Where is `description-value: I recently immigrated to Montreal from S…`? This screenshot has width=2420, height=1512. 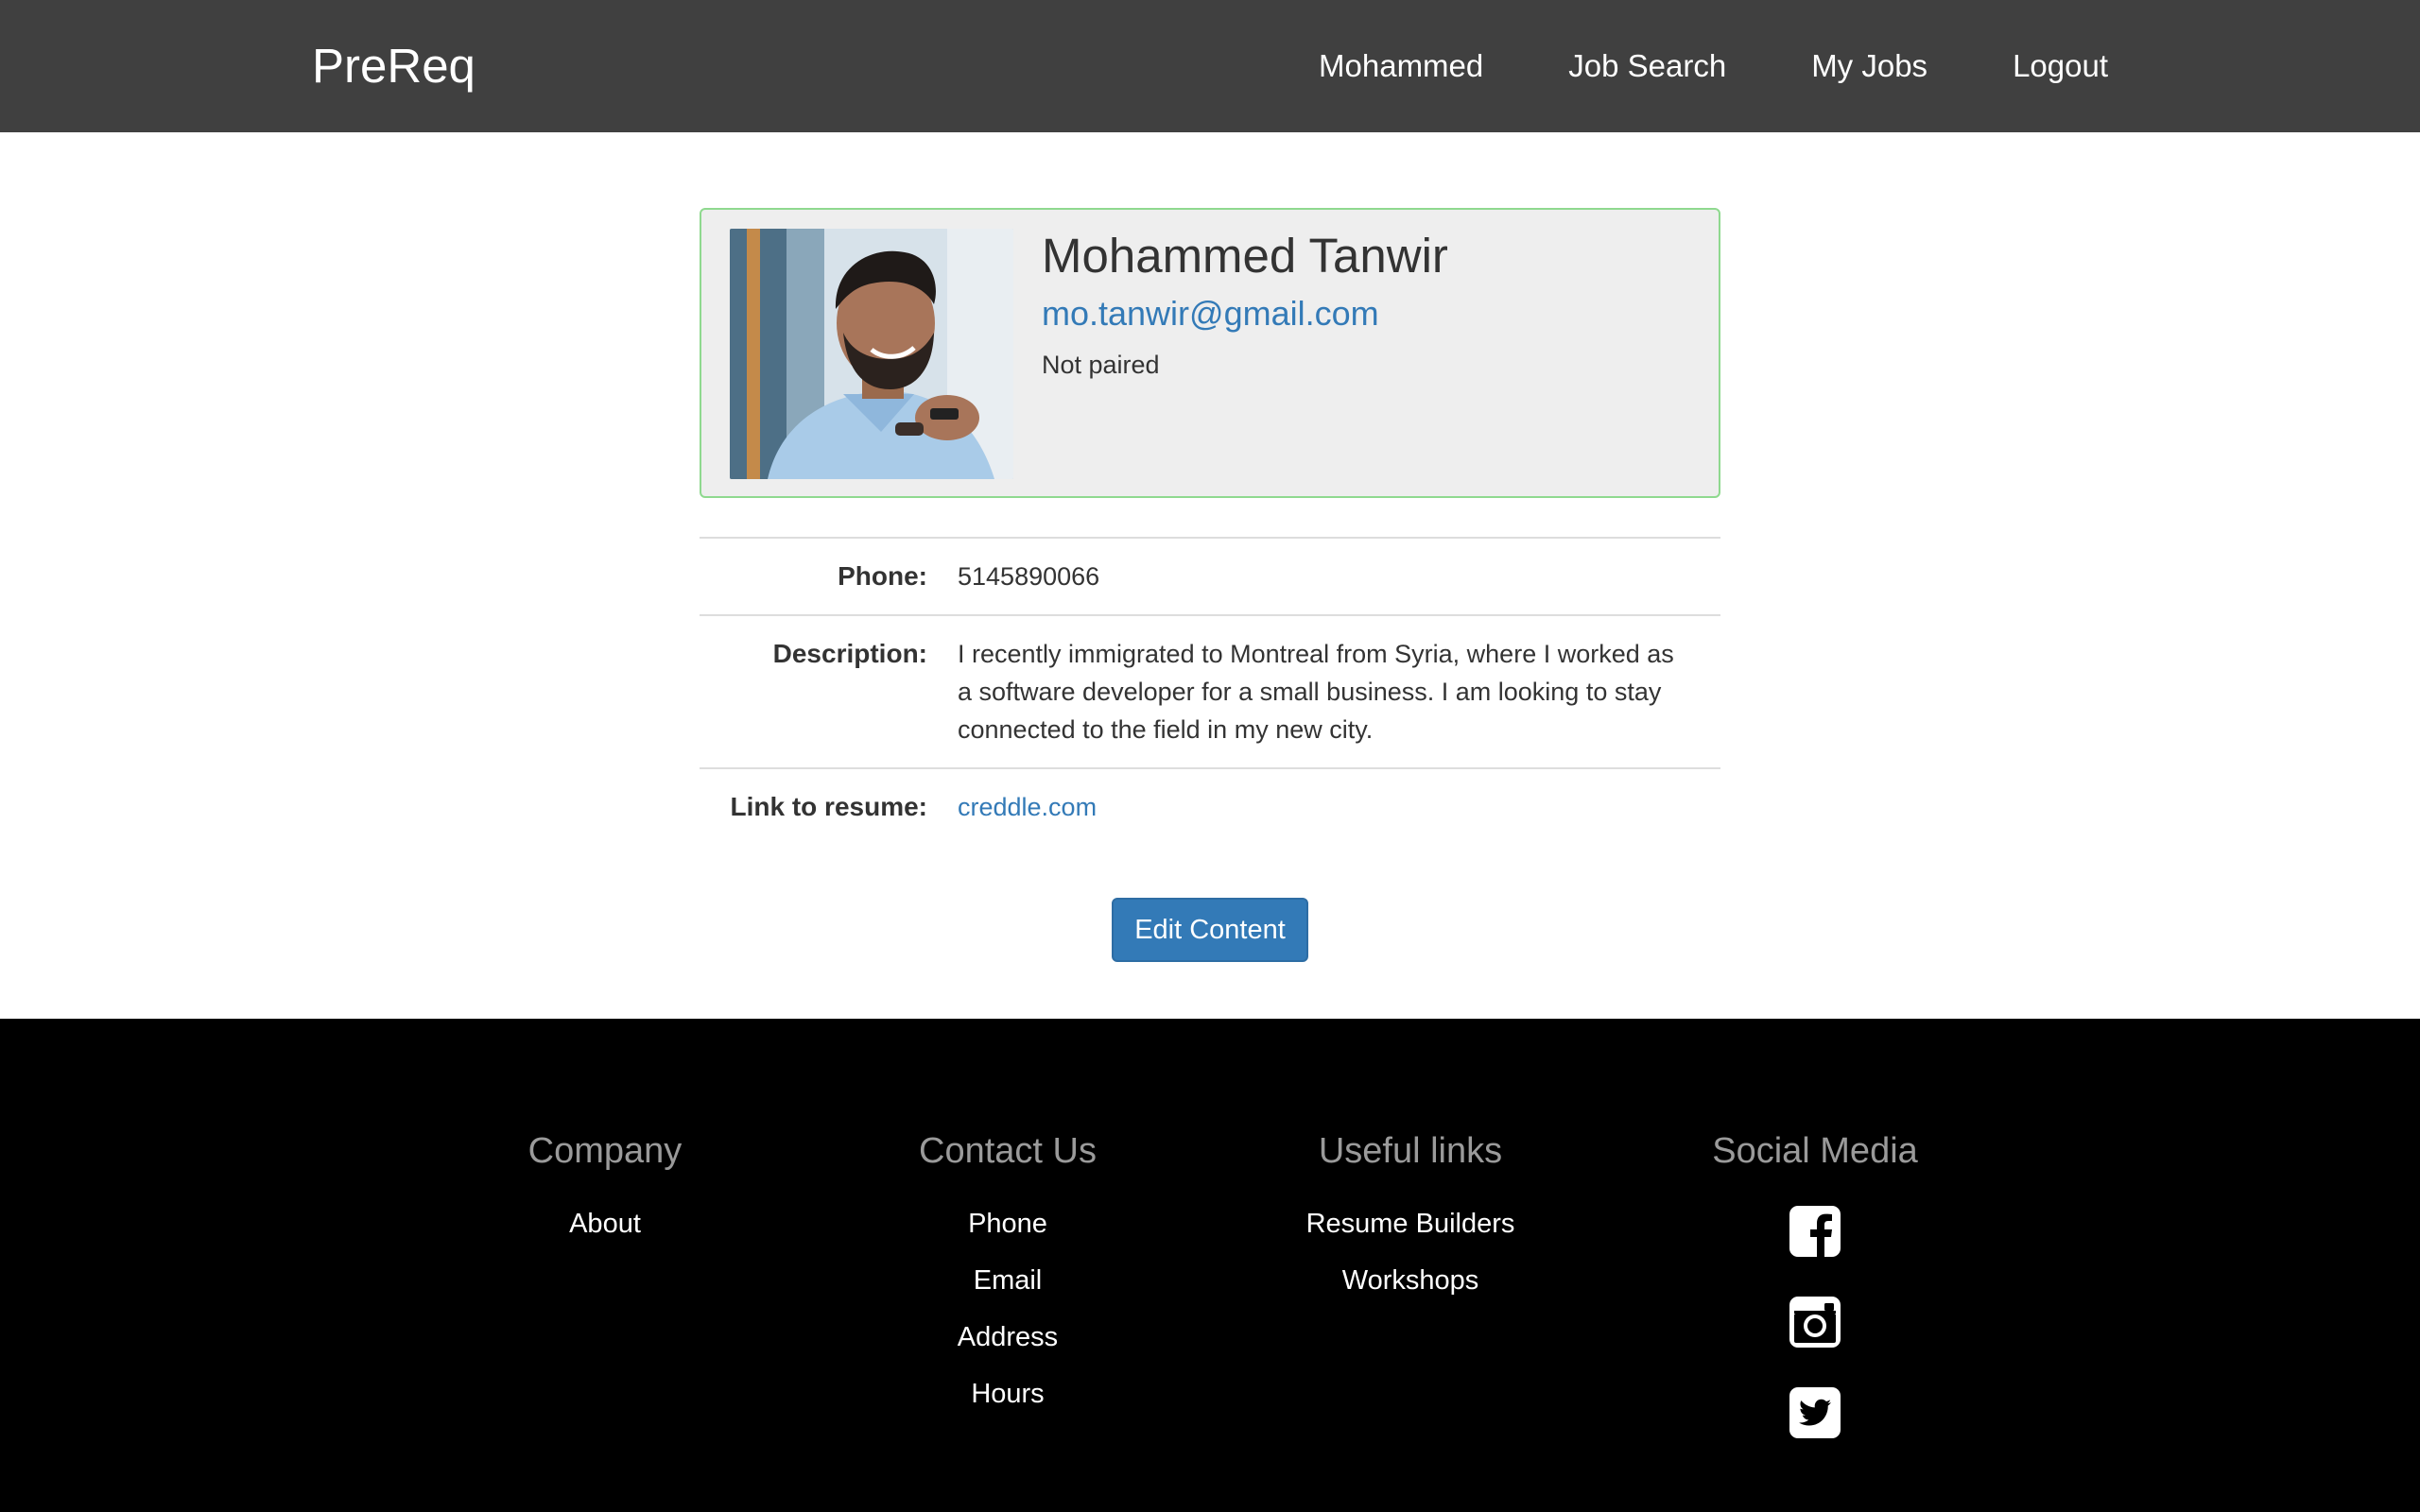
description-value: I recently immigrated to Montreal from S… is located at coordinates (1316, 692).